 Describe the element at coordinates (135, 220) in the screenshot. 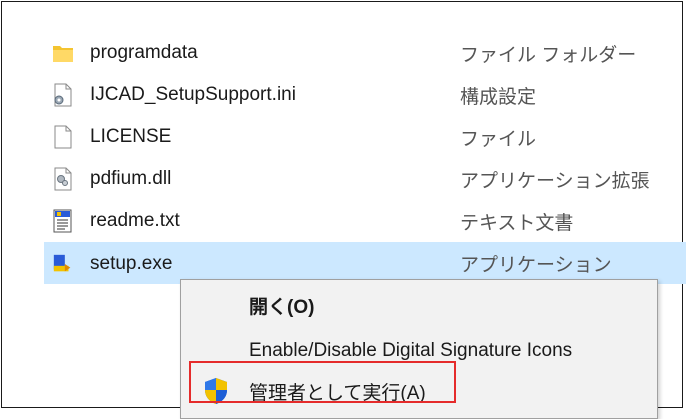

I see `file-name: readme.txt` at that location.